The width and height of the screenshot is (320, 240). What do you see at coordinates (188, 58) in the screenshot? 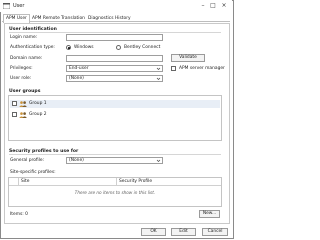
I see `validate-button: Validate` at bounding box center [188, 58].